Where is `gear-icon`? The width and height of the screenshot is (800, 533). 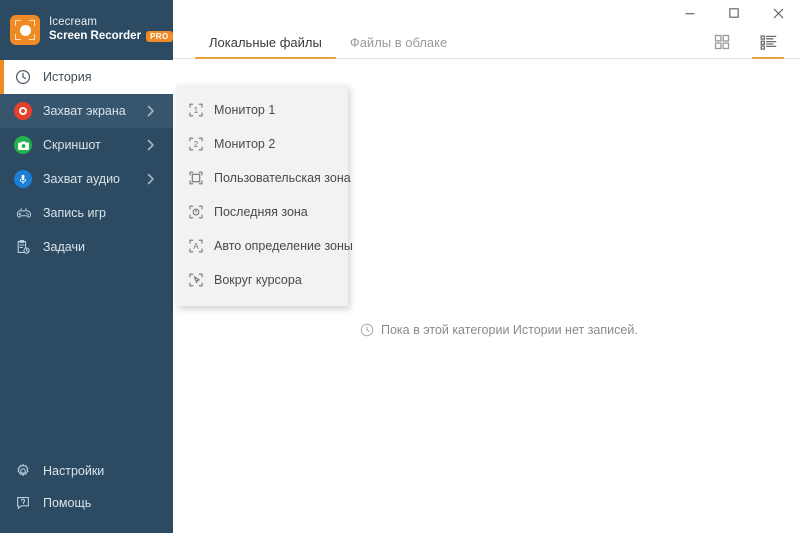
gear-icon is located at coordinates (23, 471).